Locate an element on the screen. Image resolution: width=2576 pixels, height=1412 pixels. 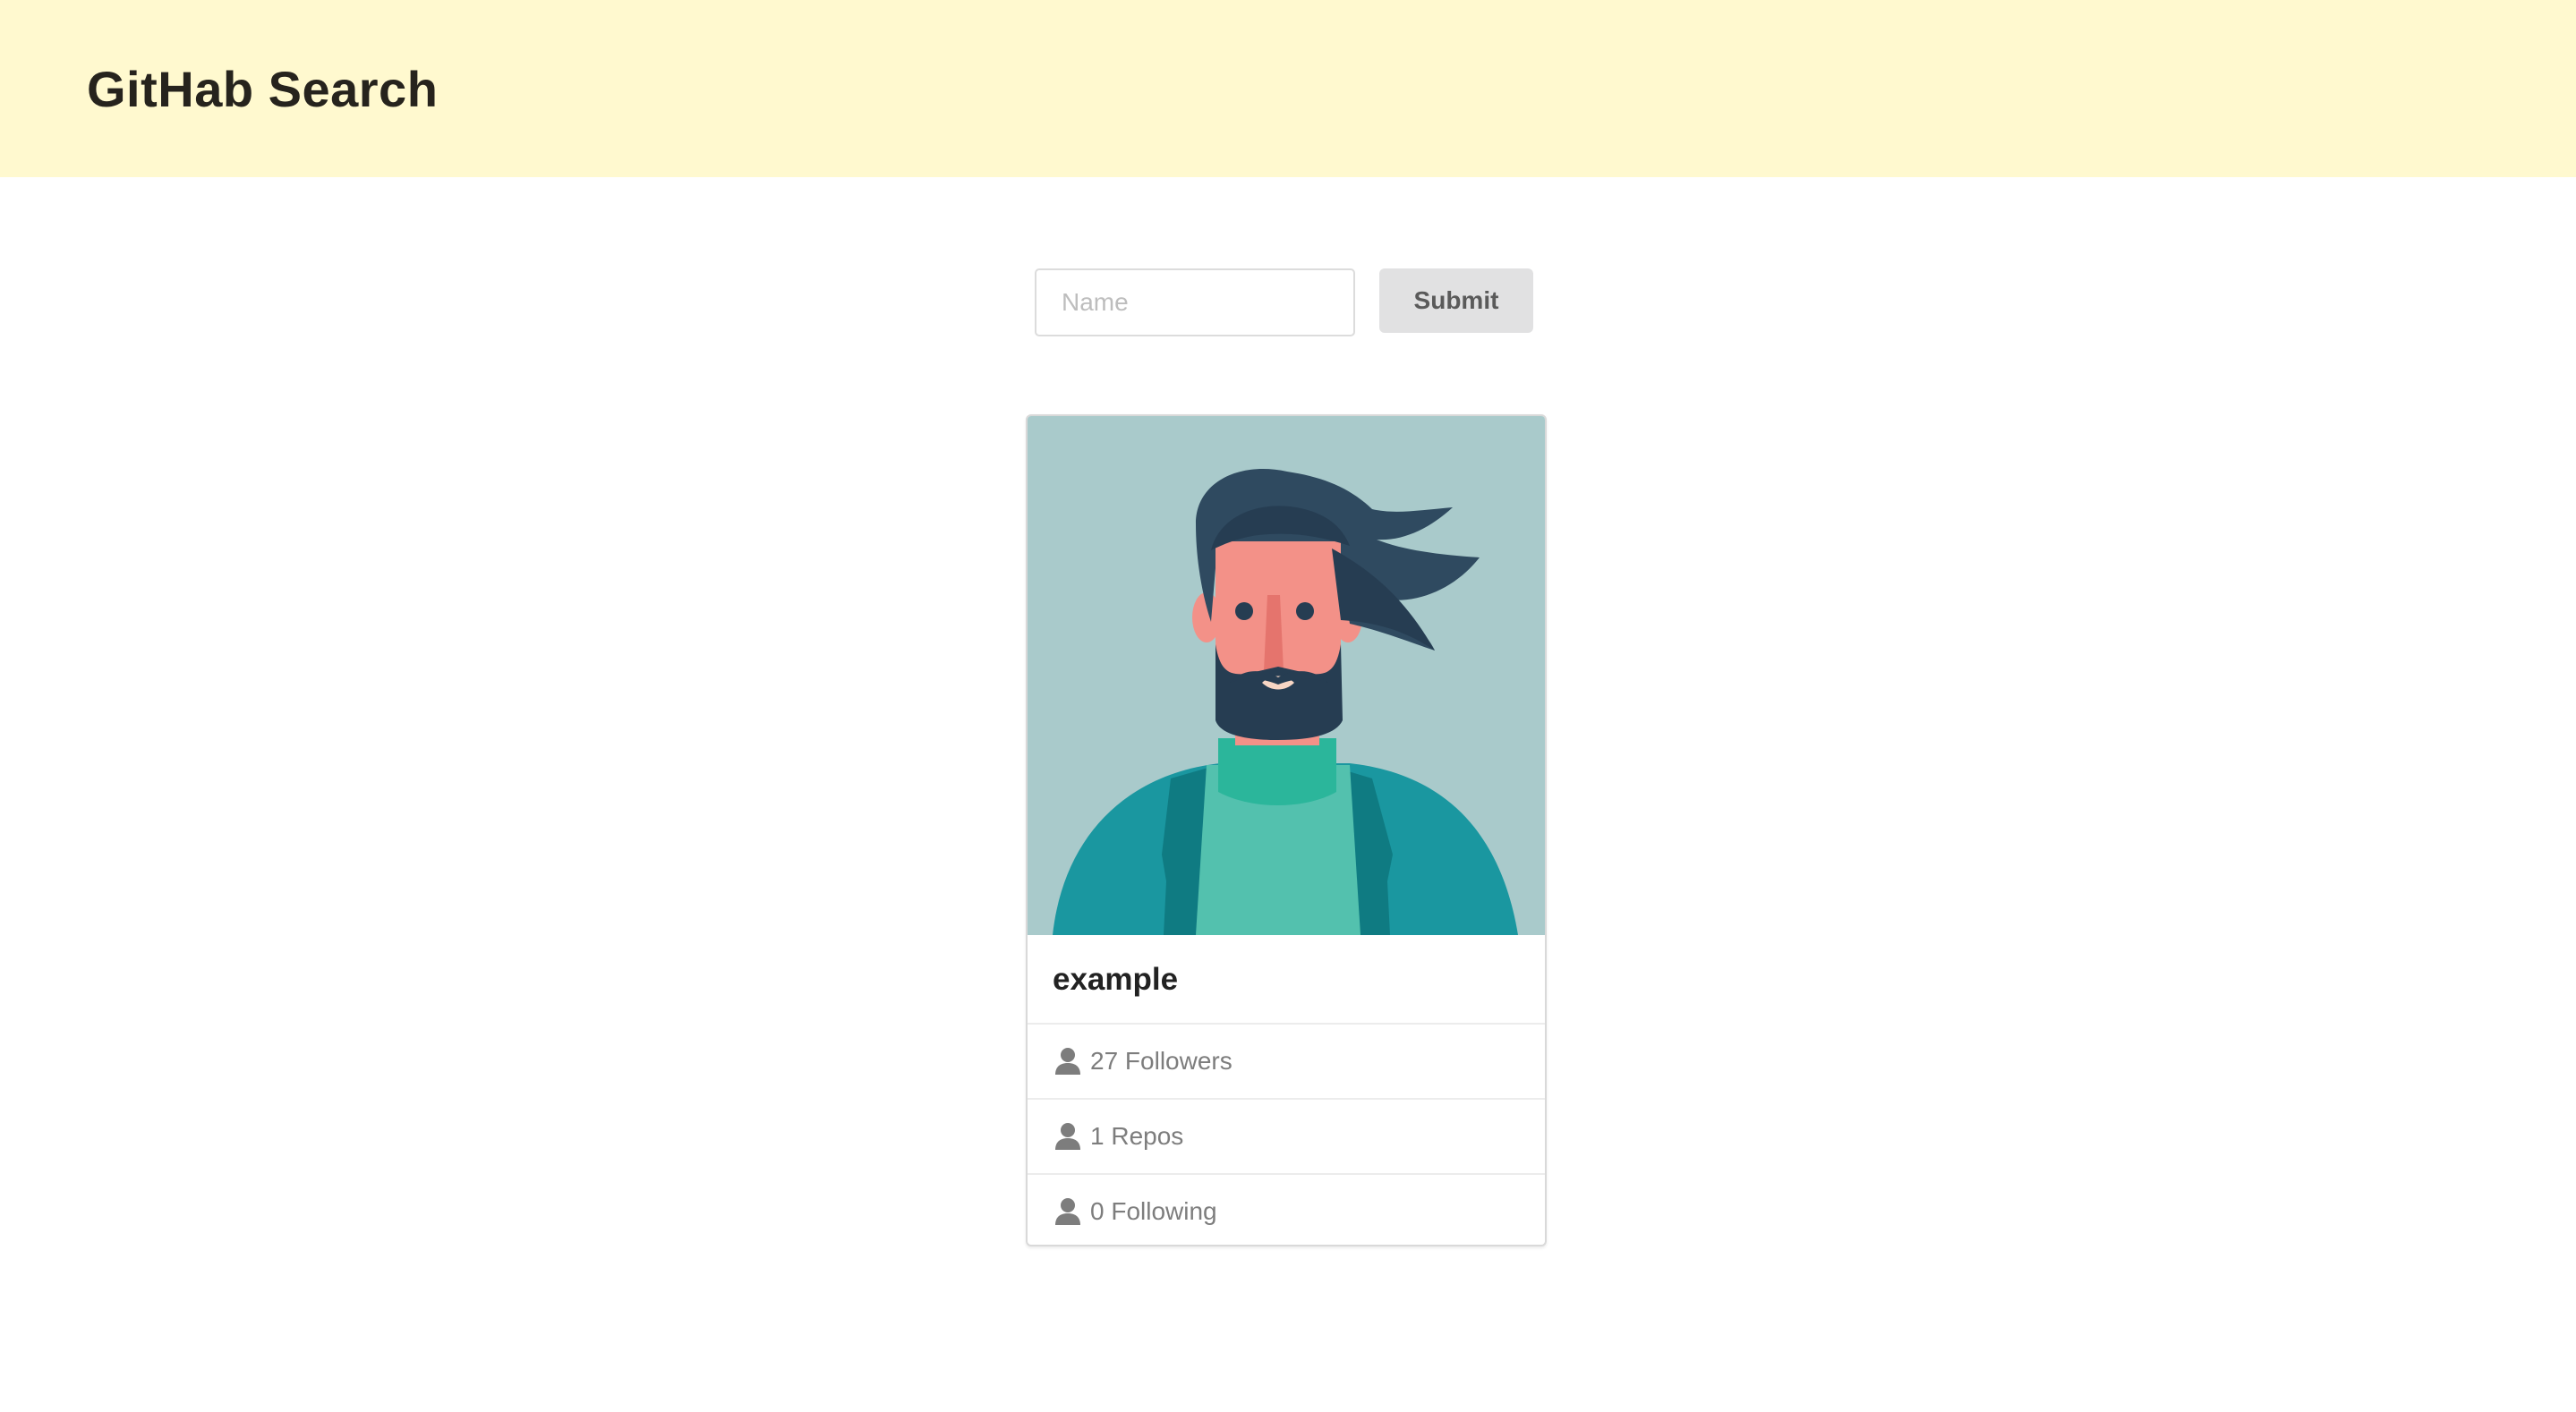
repos-count: 1 Repos is located at coordinates (1137, 1136).